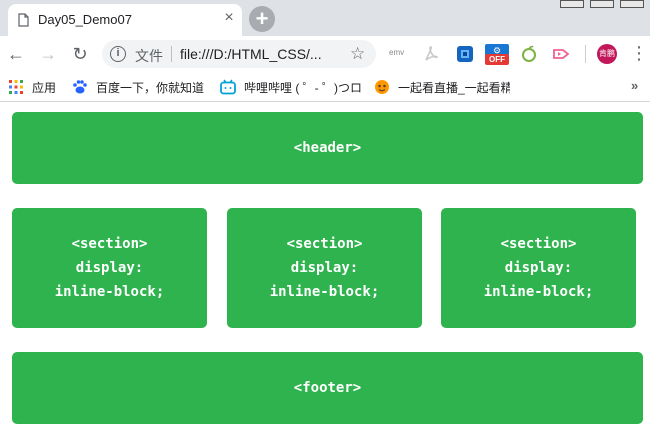 The image size is (650, 432). What do you see at coordinates (262, 19) in the screenshot?
I see `plus-icon: +` at bounding box center [262, 19].